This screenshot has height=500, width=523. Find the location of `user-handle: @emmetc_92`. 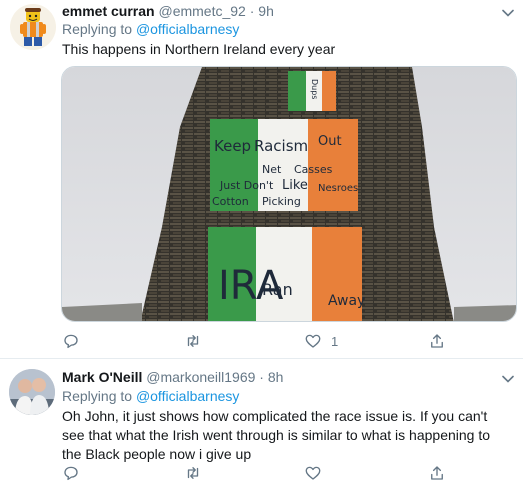

user-handle: @emmetc_92 is located at coordinates (201, 11).